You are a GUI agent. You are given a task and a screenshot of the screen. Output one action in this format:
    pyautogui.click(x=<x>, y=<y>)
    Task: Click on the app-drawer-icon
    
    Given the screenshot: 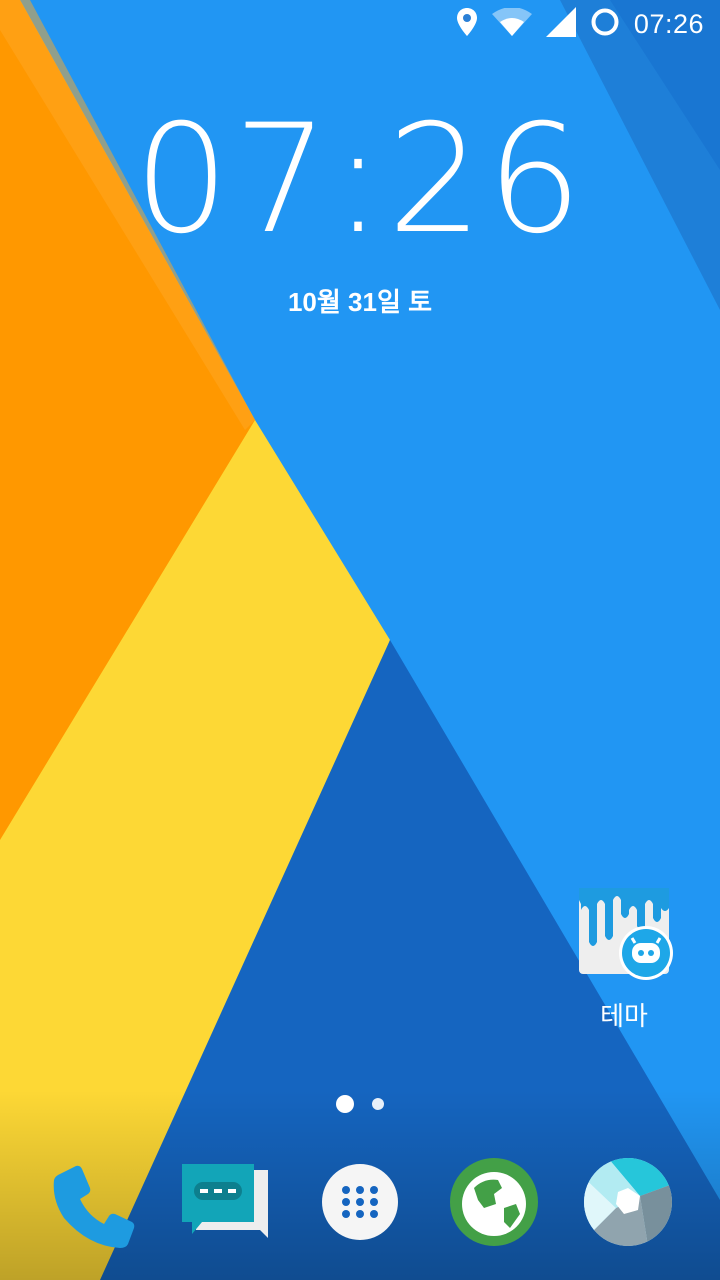 What is the action you would take?
    pyautogui.click(x=360, y=1202)
    